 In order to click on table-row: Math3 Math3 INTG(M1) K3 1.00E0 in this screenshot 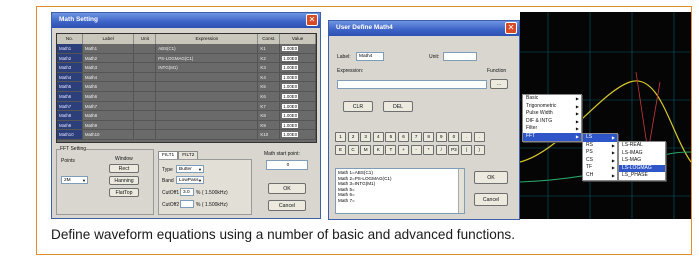, I will do `click(186, 68)`.